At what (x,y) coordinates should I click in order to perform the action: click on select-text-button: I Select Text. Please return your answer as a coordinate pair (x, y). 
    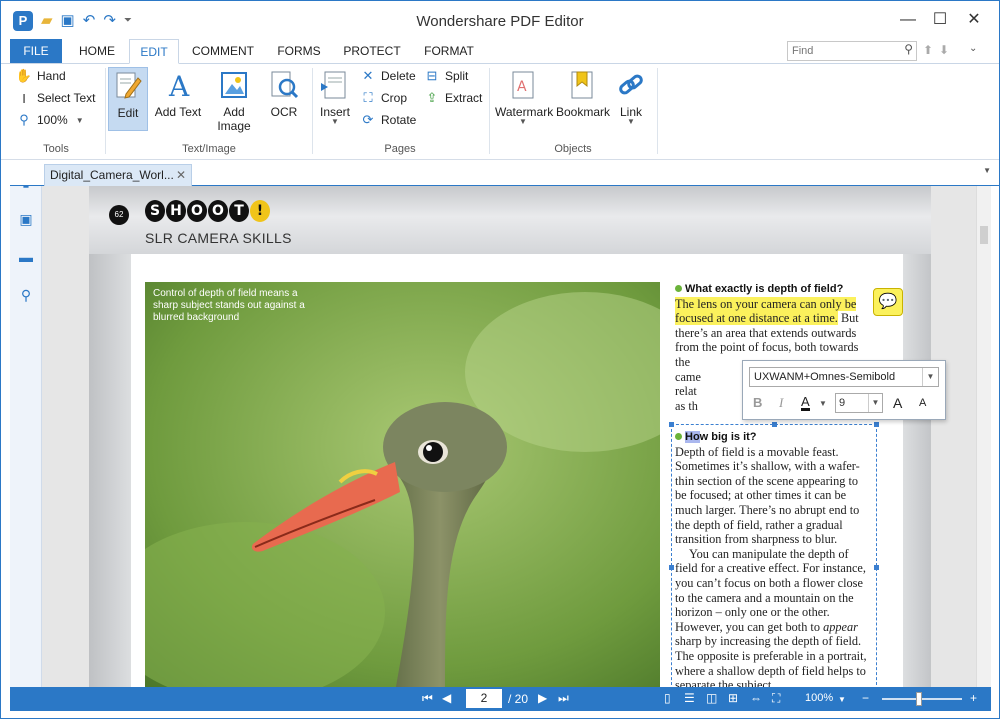
    Looking at the image, I should click on (55, 98).